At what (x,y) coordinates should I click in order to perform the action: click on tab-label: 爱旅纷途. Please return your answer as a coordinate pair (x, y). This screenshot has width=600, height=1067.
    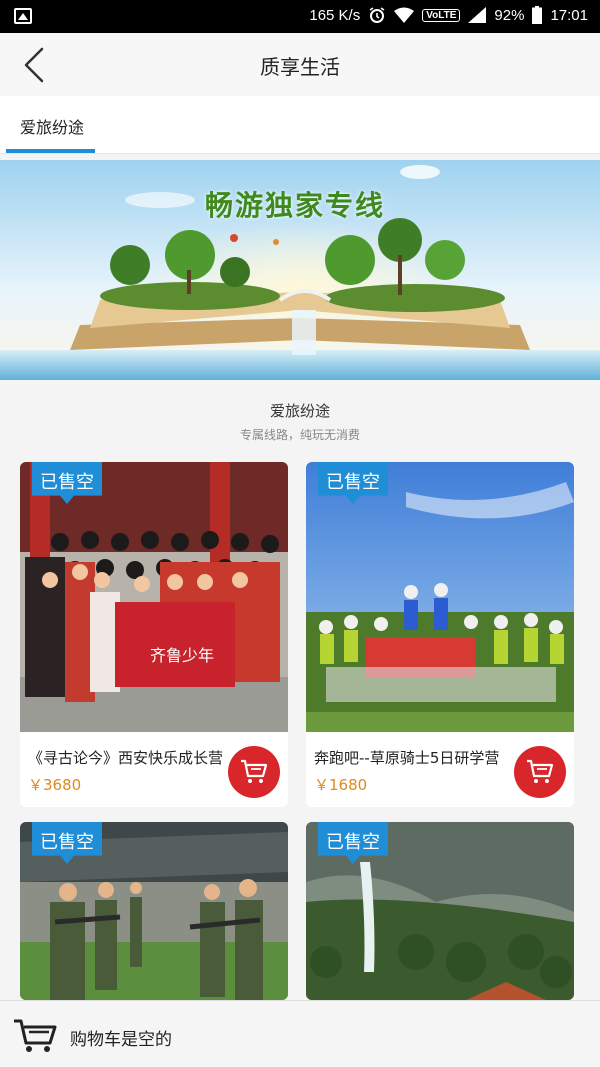
    Looking at the image, I should click on (52, 127).